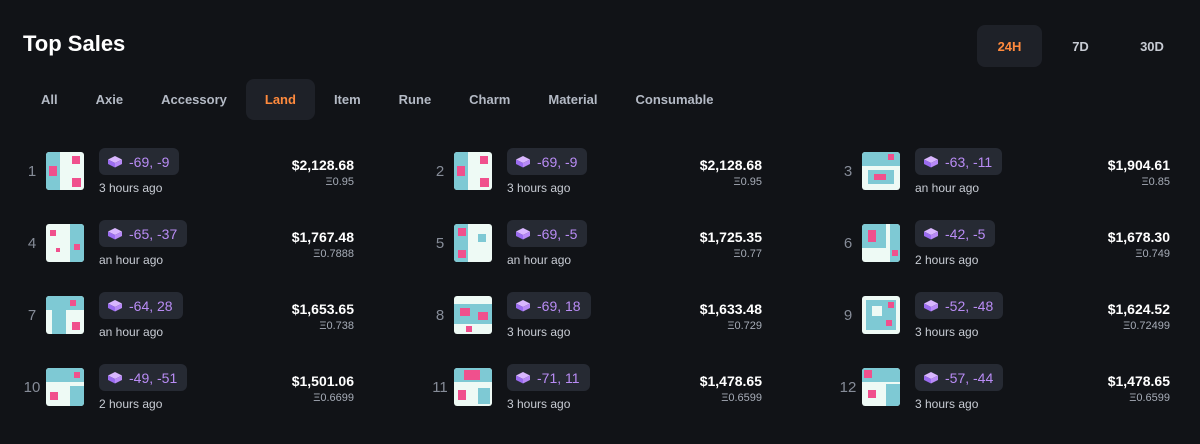  What do you see at coordinates (322, 309) in the screenshot?
I see `sale-price-usd: $1,653.65` at bounding box center [322, 309].